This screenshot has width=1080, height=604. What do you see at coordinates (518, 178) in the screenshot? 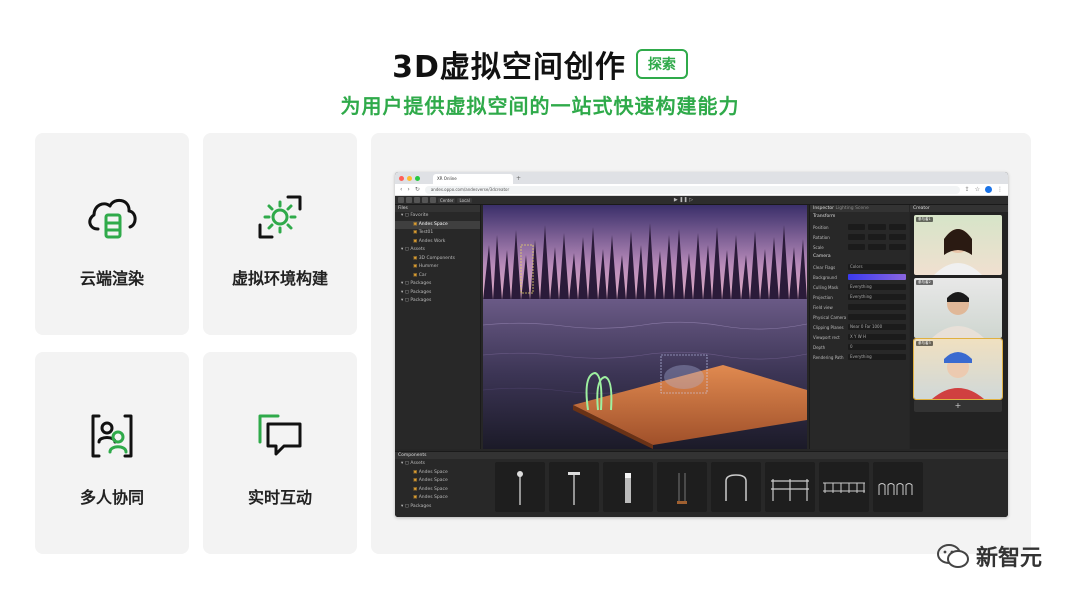
I see `new-tab-icon: +` at bounding box center [518, 178].